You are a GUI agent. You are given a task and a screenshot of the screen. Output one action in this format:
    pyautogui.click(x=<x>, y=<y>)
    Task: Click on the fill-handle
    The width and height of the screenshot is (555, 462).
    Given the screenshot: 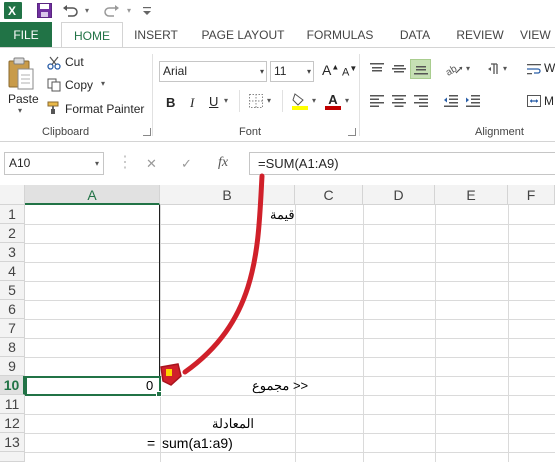 What is the action you would take?
    pyautogui.click(x=159, y=394)
    